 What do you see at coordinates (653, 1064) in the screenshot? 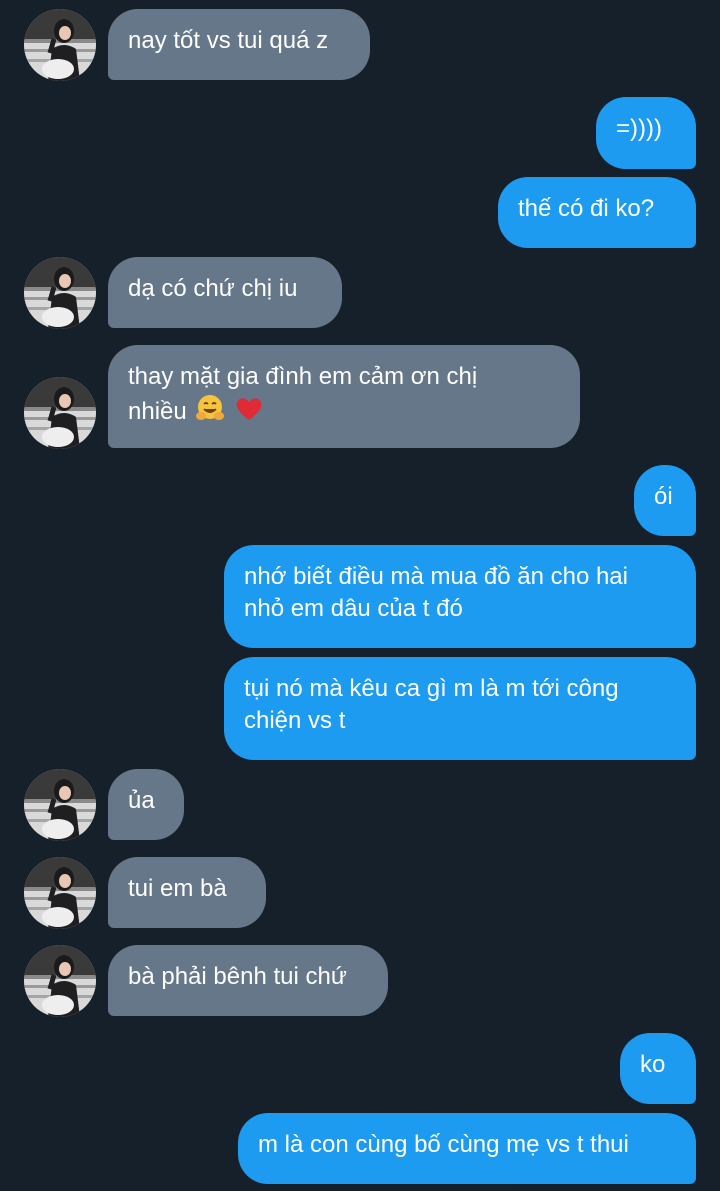
I see `message-text: ko` at bounding box center [653, 1064].